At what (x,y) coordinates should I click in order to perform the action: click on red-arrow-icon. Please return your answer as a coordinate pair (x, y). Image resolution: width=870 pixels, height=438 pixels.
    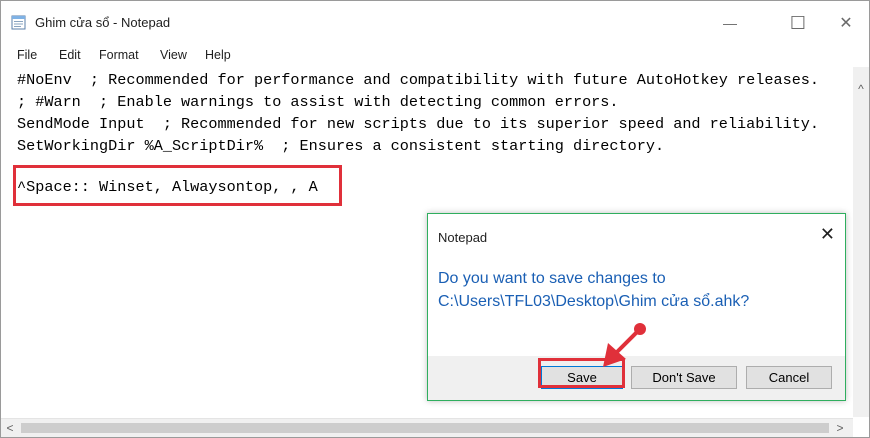
    Looking at the image, I should click on (624, 345).